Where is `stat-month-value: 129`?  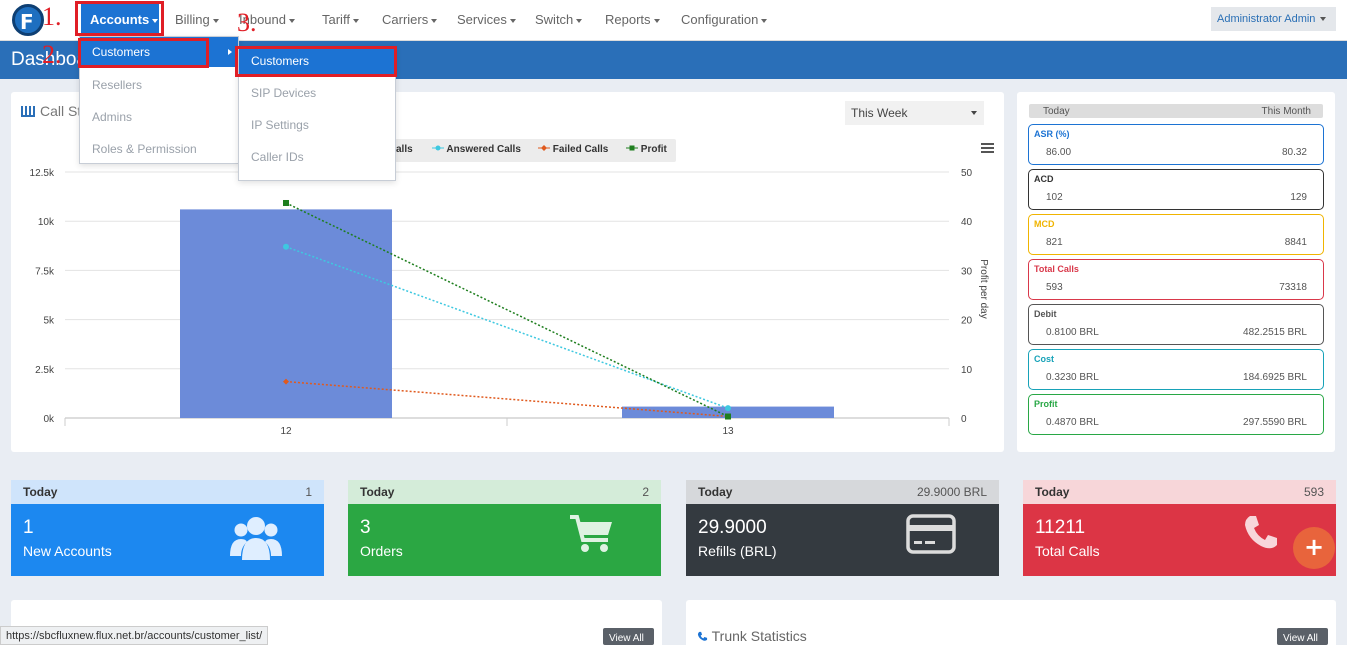 stat-month-value: 129 is located at coordinates (1298, 197).